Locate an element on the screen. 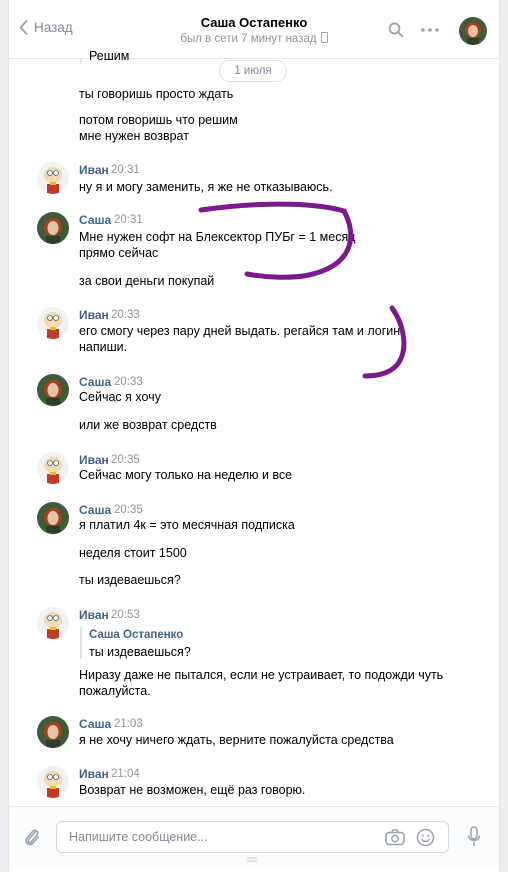  quoted-text: Решим is located at coordinates (109, 56).